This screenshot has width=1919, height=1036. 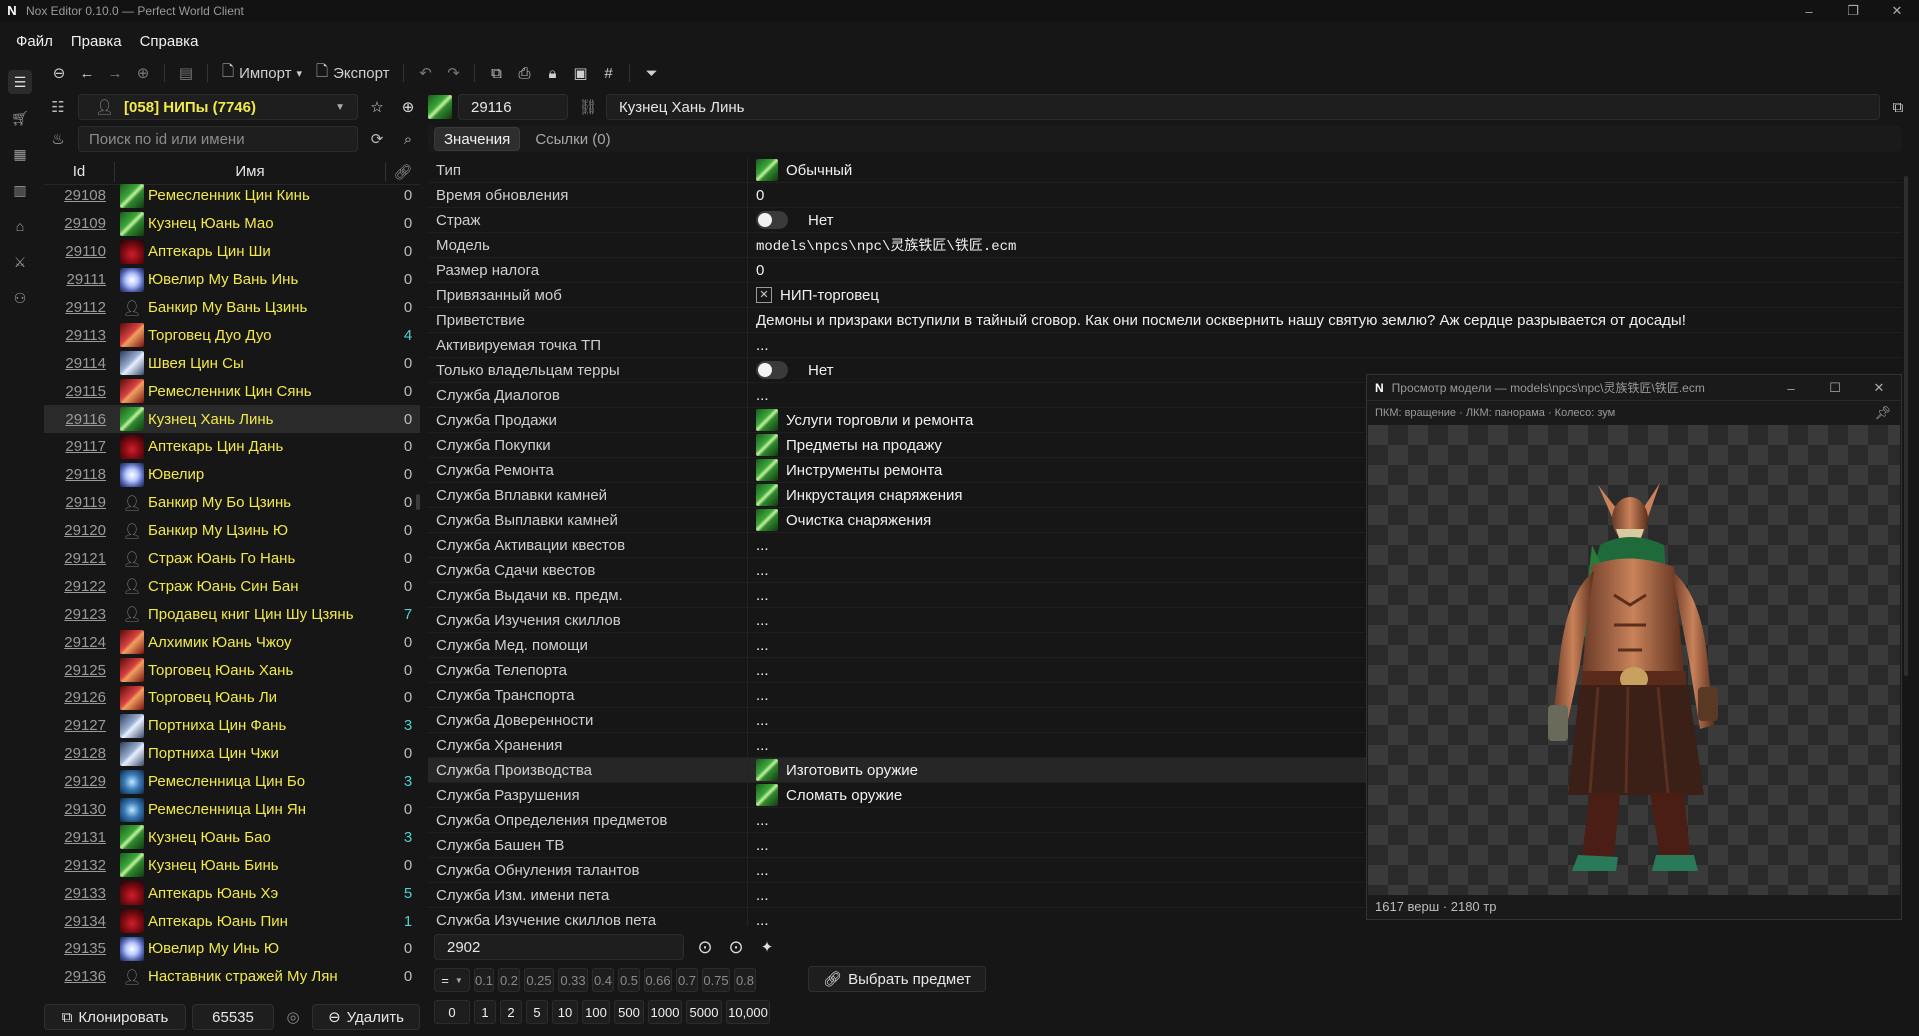 I want to click on viewer-maximize-button: ☐, so click(x=1835, y=388).